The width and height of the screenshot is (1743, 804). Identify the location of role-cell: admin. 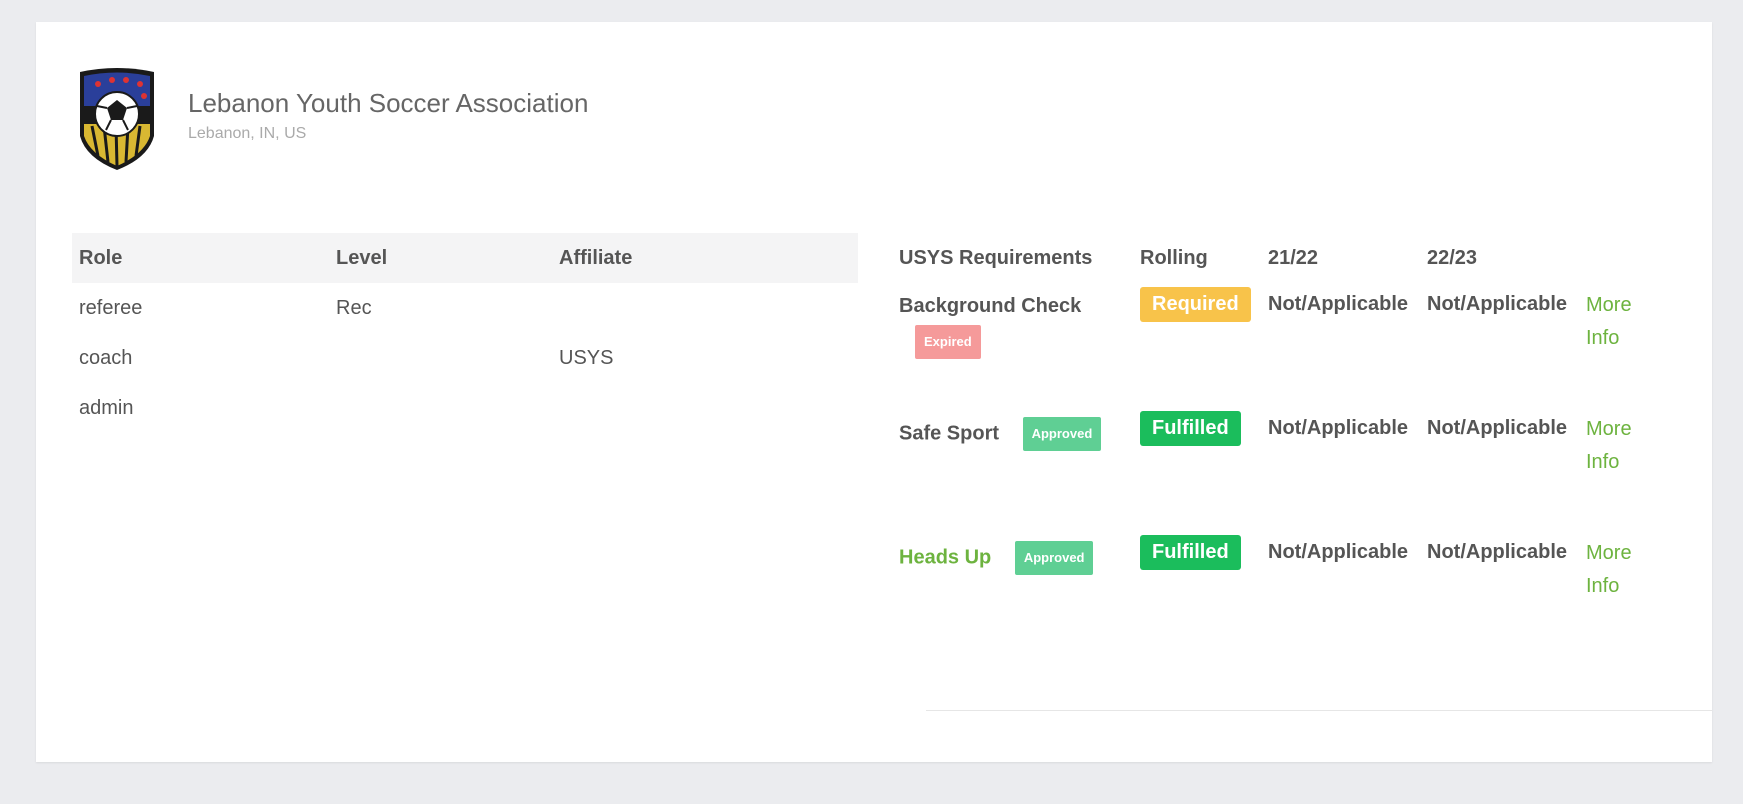
(106, 407).